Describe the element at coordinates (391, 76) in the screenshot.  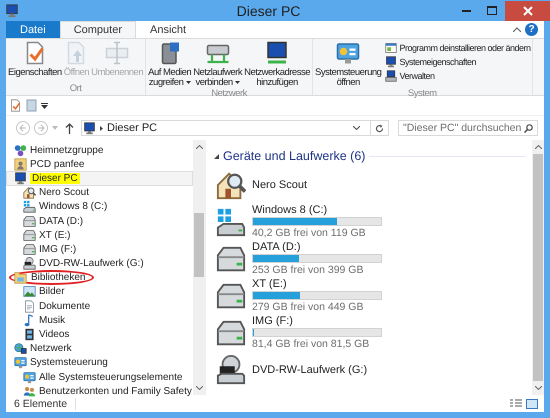
I see `computer-tools-icon` at that location.